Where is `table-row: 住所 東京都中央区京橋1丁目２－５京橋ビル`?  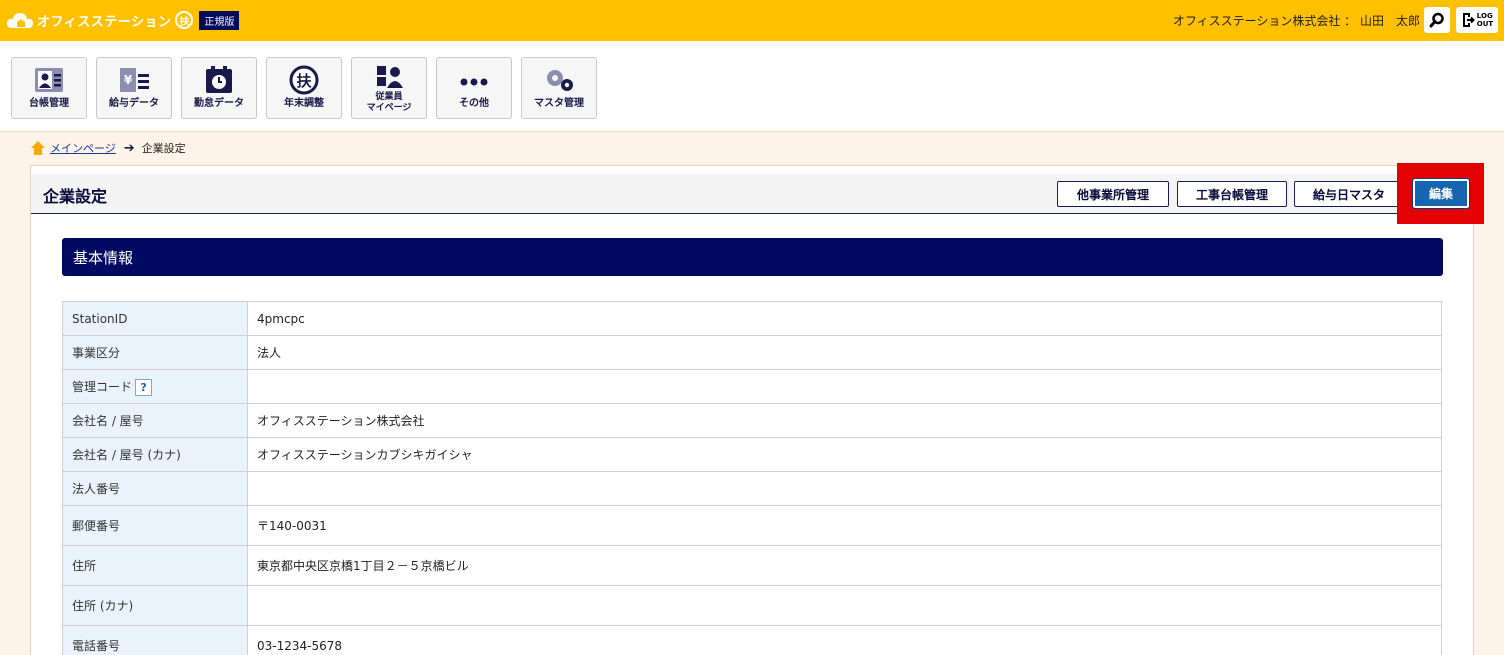 table-row: 住所 東京都中央区京橋1丁目２－５京橋ビル is located at coordinates (752, 565).